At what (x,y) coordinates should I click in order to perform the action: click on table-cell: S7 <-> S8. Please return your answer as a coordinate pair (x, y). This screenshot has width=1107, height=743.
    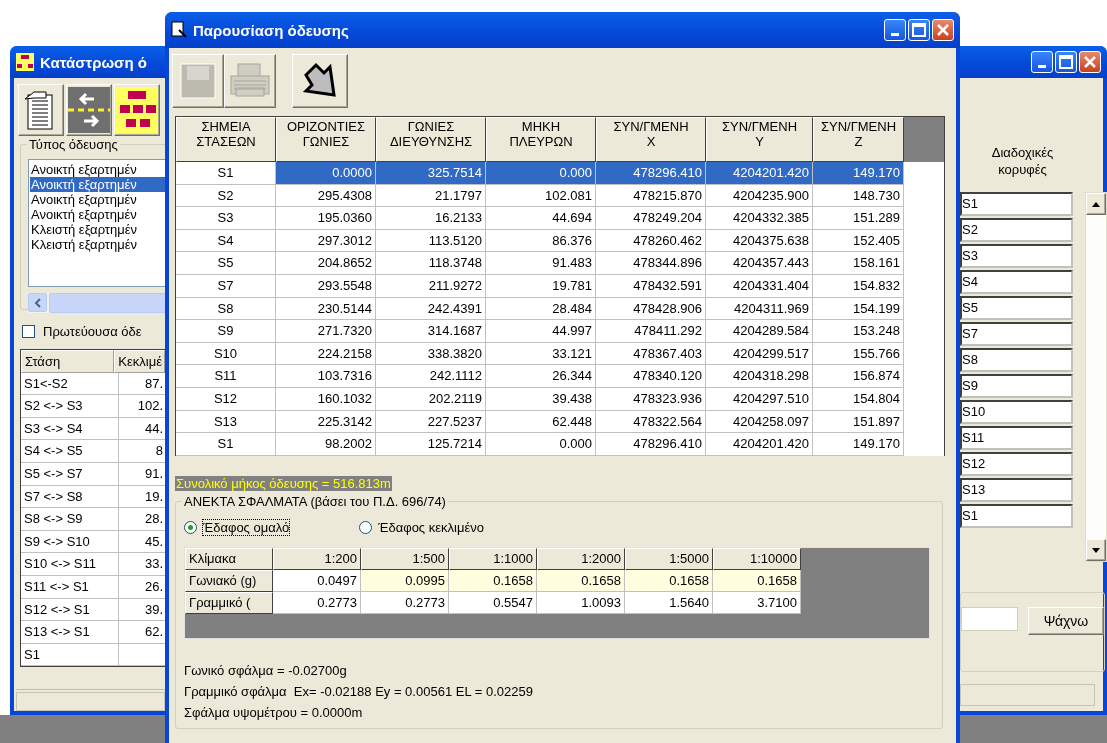
    Looking at the image, I should click on (70, 497).